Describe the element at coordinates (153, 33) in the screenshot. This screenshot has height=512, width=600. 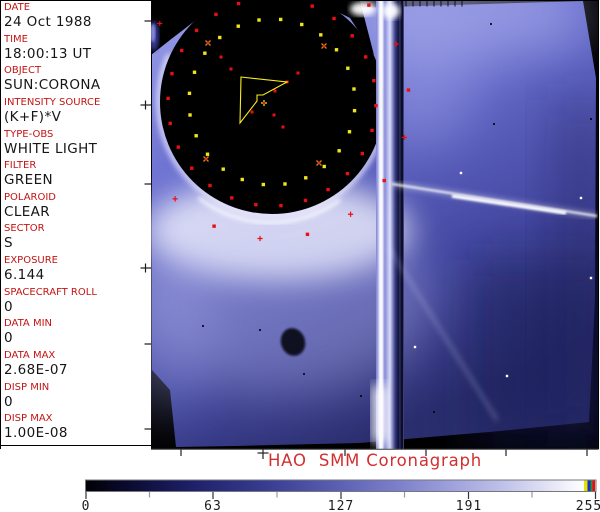
I see `left-sliver-core` at that location.